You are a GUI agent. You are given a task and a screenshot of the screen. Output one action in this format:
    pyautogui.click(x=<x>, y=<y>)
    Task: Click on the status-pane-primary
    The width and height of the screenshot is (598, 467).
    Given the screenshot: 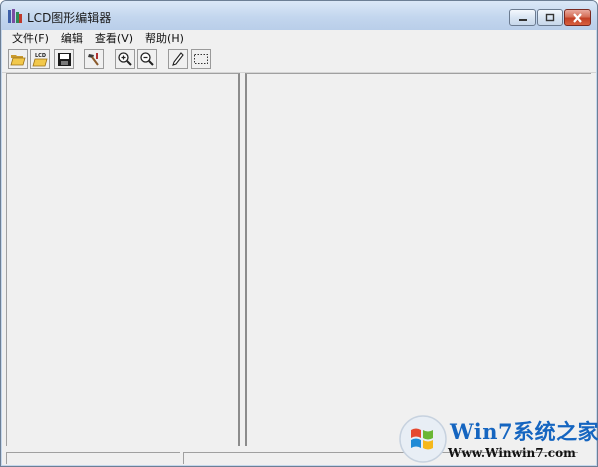 What is the action you would take?
    pyautogui.click(x=93, y=458)
    